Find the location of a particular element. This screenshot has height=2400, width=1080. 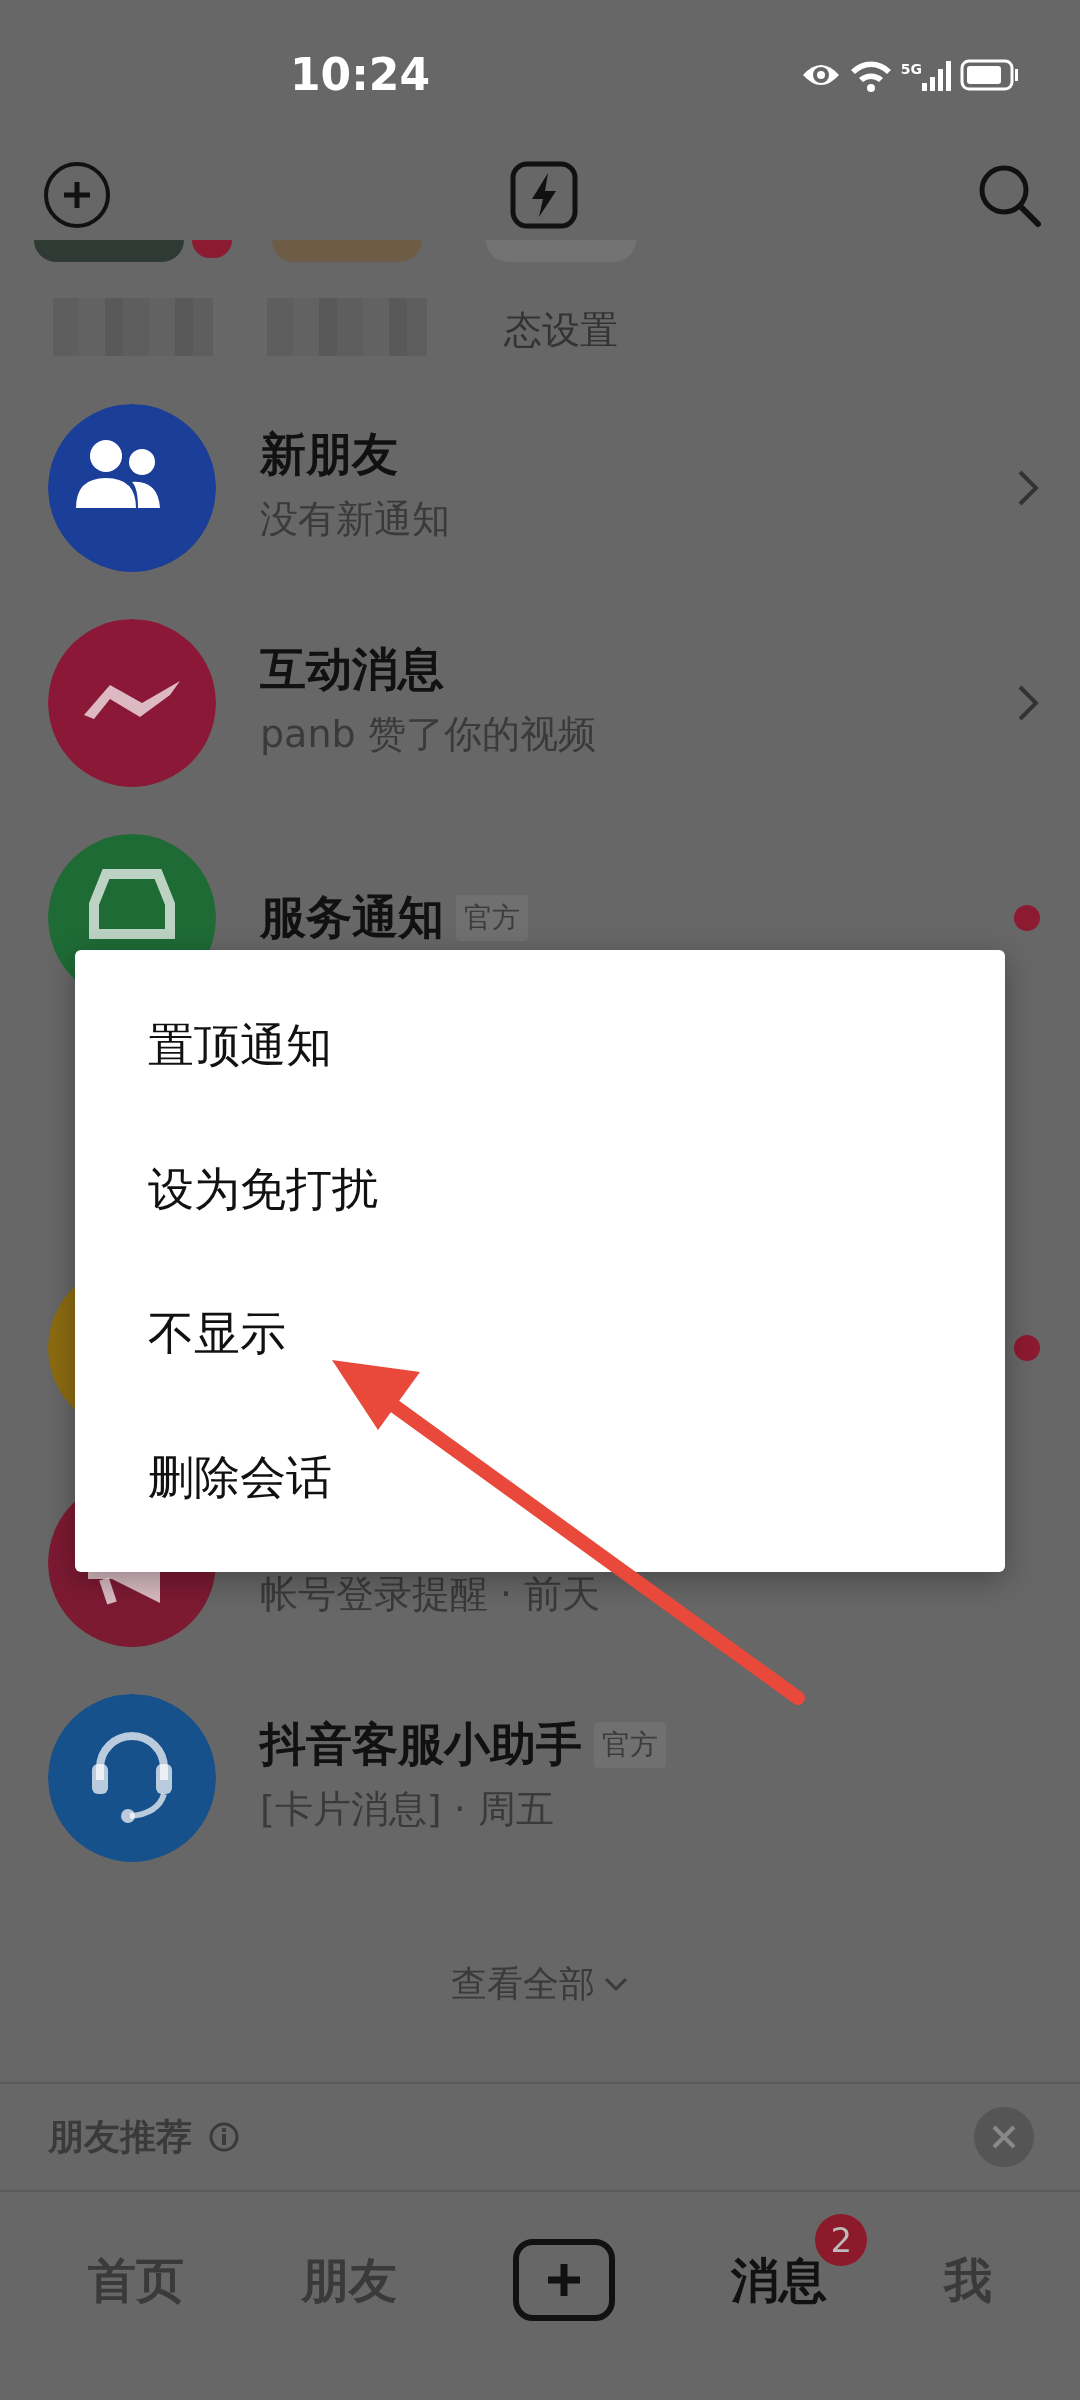

signal-icon is located at coordinates (937, 75).